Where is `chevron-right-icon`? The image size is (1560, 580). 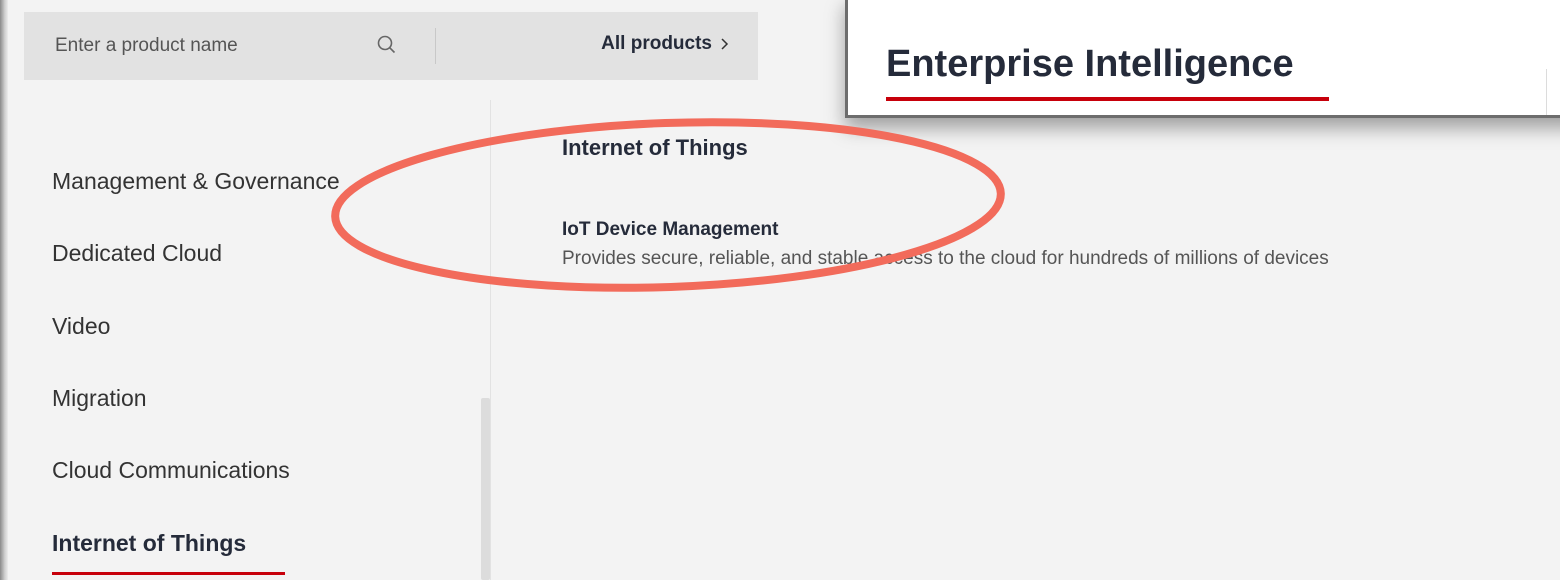
chevron-right-icon is located at coordinates (725, 44).